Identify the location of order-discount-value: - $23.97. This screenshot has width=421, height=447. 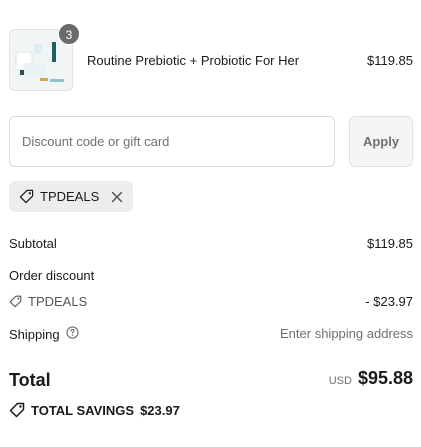
(389, 301).